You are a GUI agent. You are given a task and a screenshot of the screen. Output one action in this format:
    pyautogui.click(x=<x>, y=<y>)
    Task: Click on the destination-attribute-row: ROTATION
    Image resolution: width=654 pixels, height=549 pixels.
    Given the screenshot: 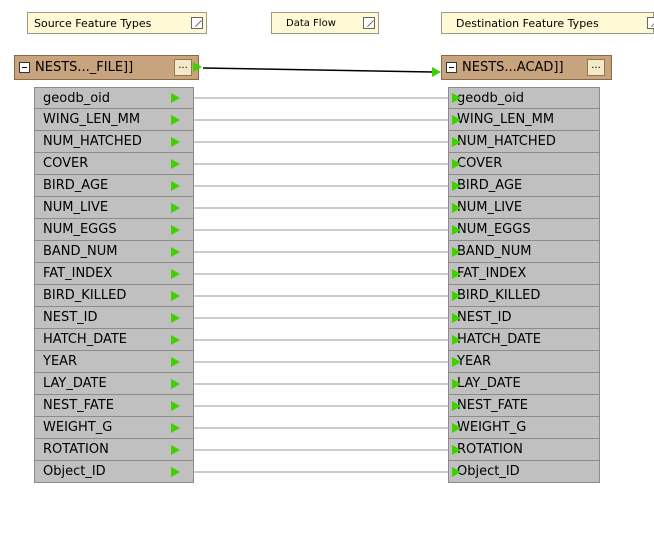 What is the action you would take?
    pyautogui.click(x=524, y=450)
    